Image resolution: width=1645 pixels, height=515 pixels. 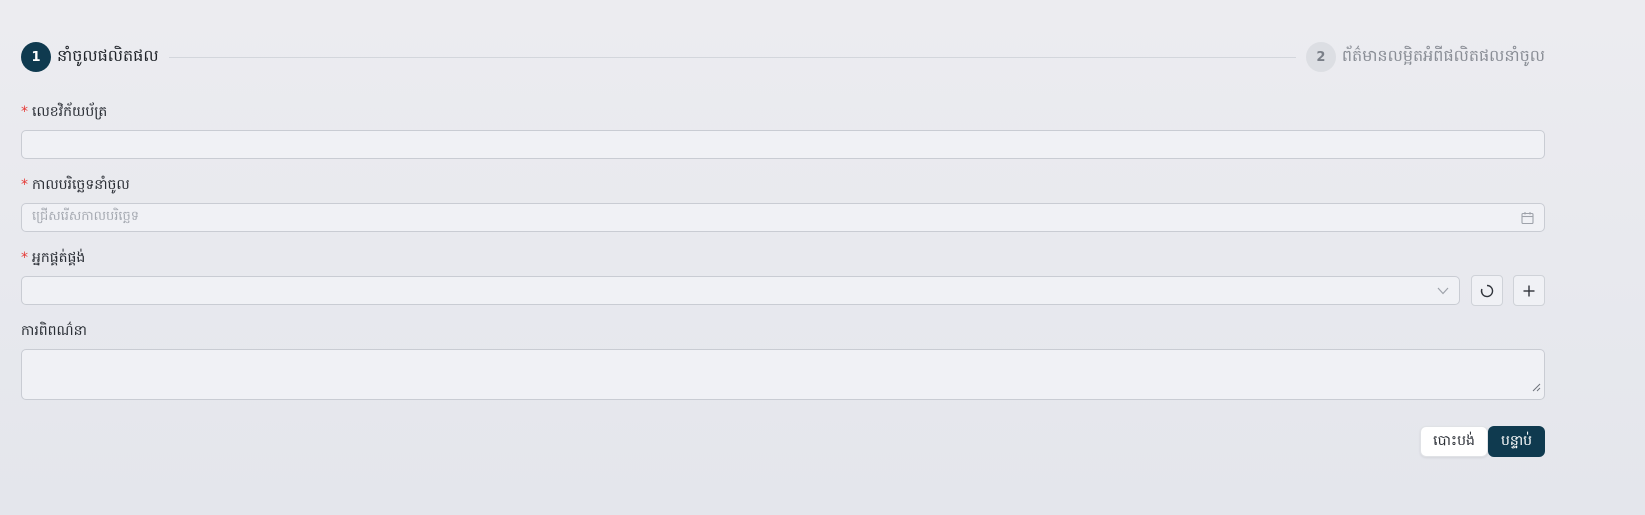 What do you see at coordinates (108, 55) in the screenshot?
I see `step-1-label: នាំចូលផលិតផល` at bounding box center [108, 55].